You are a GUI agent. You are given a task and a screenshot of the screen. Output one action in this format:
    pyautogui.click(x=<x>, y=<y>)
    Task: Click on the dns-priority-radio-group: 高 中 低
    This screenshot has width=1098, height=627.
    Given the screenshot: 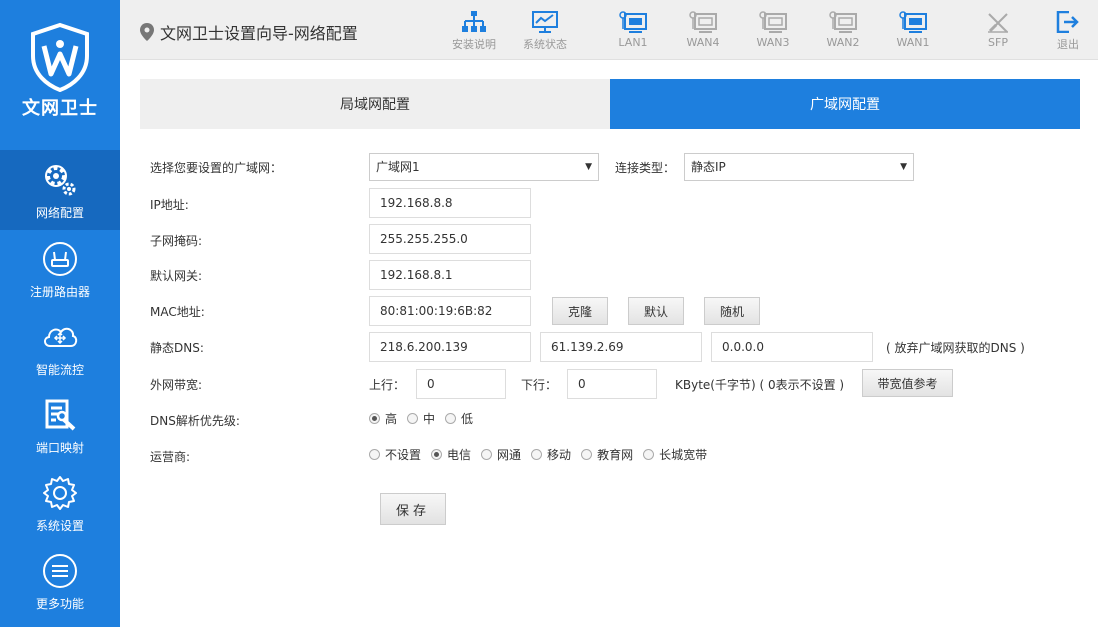 What is the action you would take?
    pyautogui.click(x=426, y=418)
    